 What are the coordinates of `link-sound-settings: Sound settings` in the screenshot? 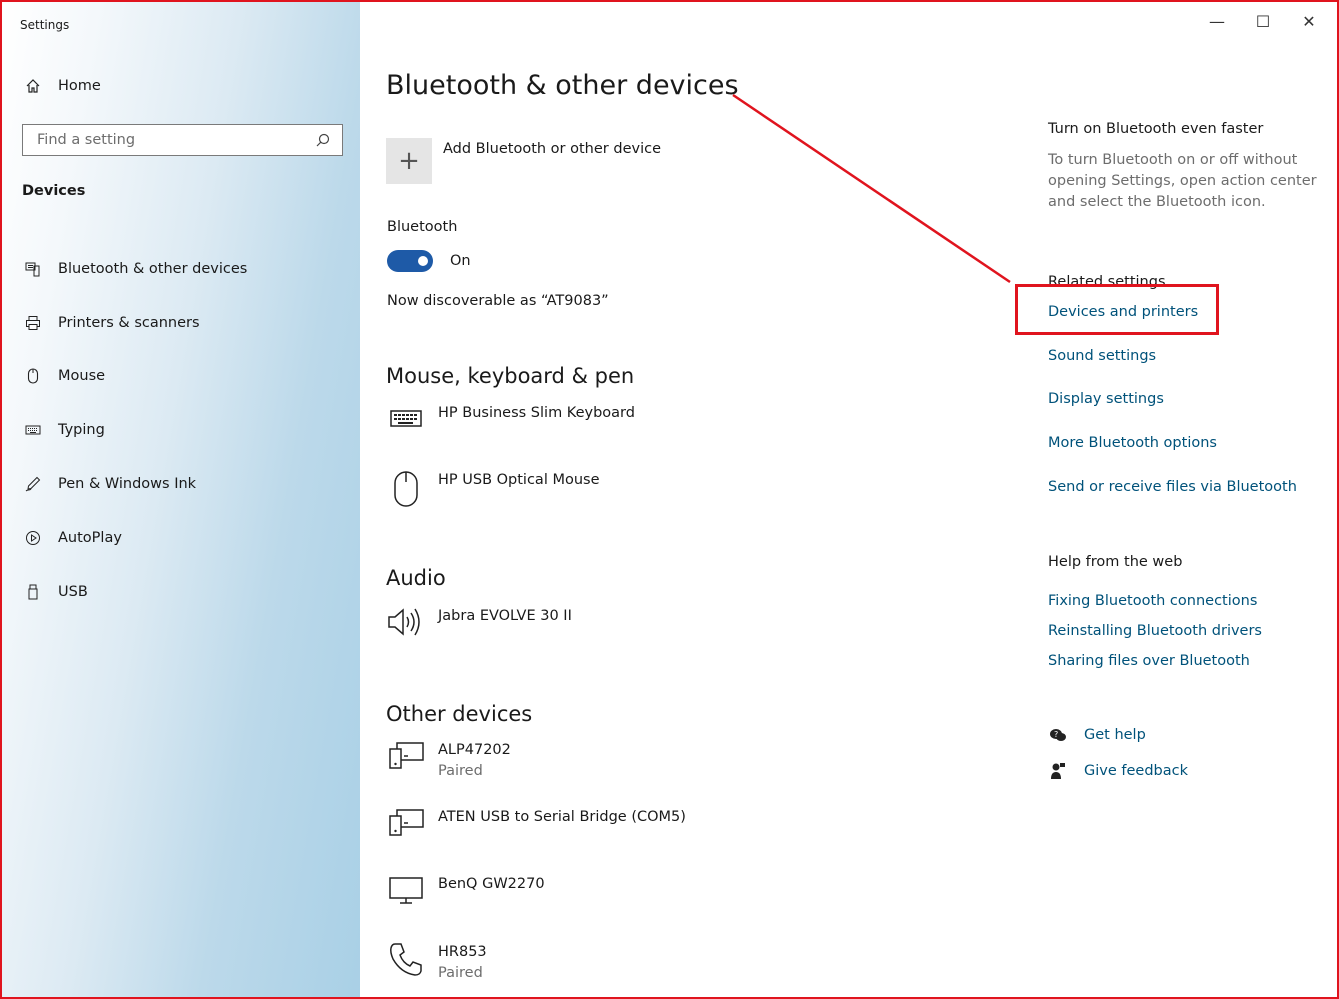 It's located at (1102, 356).